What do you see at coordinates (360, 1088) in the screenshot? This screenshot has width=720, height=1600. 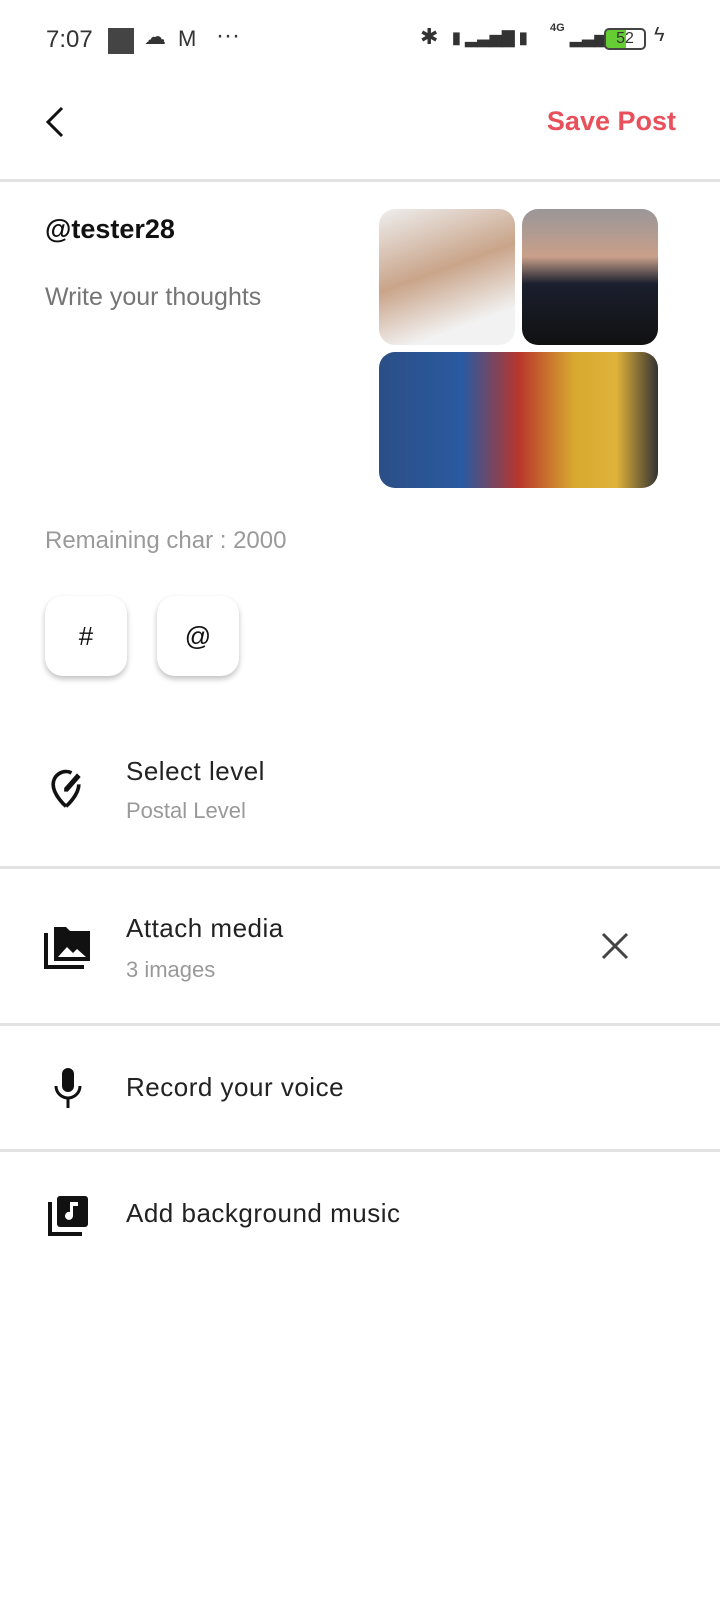 I see `record-voice-row: Record your voice` at bounding box center [360, 1088].